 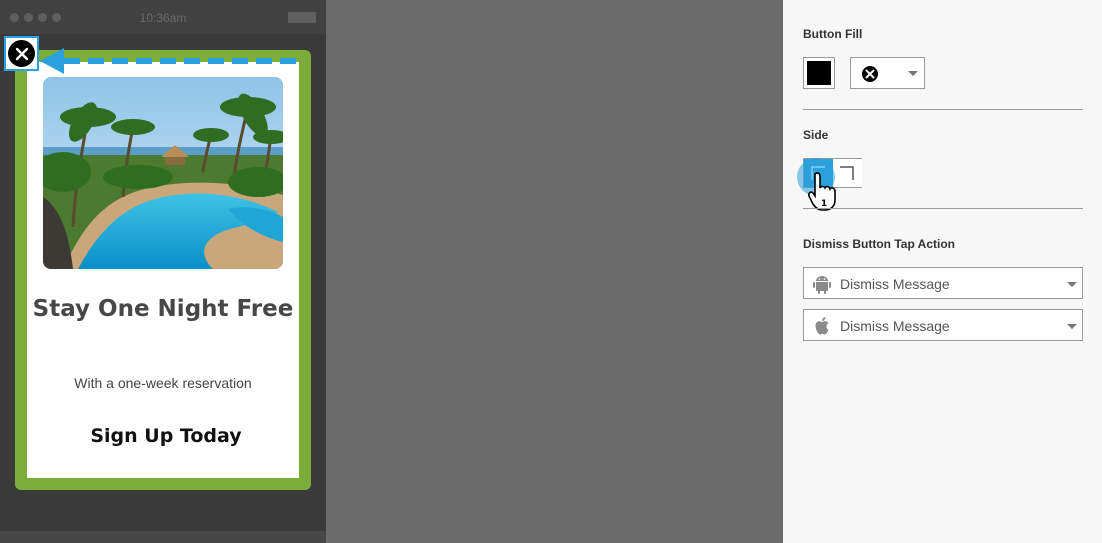 What do you see at coordinates (895, 326) in the screenshot?
I see `ios-action-value: Dismiss Message` at bounding box center [895, 326].